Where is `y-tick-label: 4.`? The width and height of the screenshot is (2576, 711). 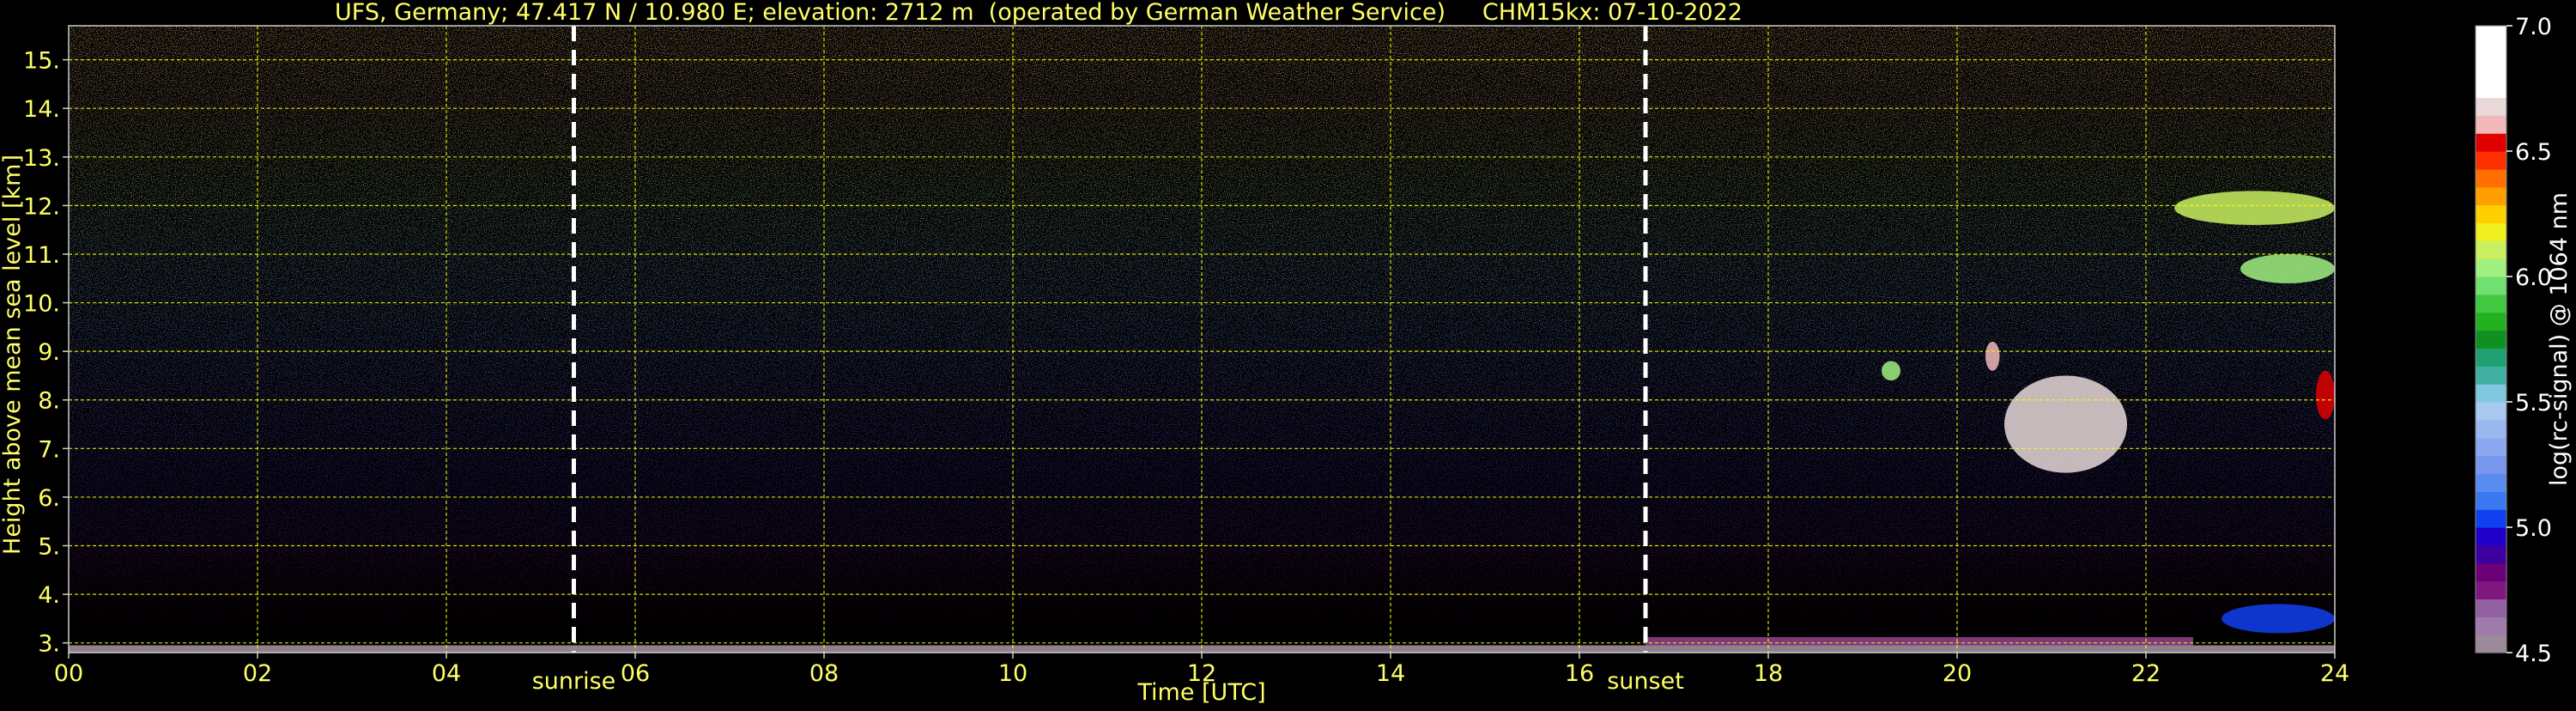
y-tick-label: 4. is located at coordinates (49, 595).